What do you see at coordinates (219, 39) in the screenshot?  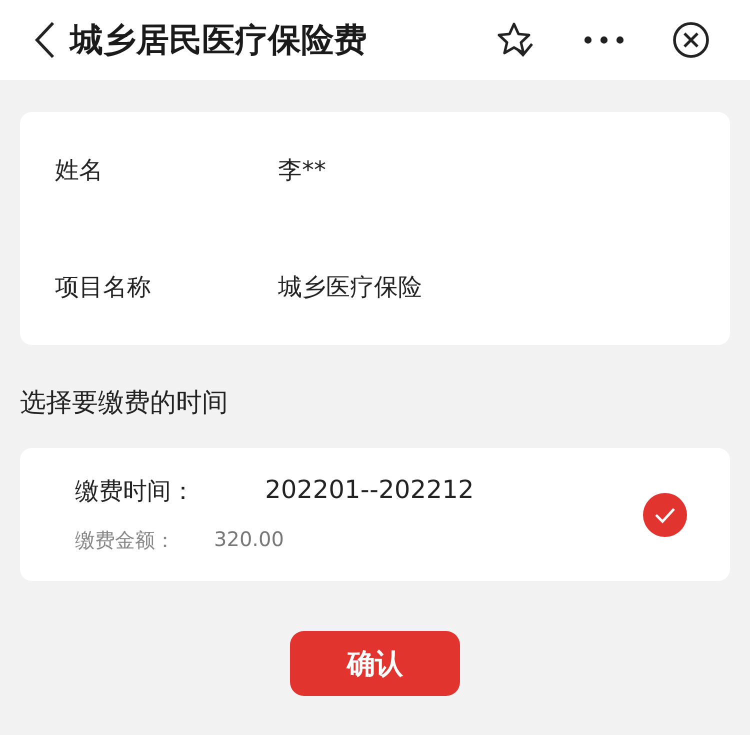 I see `page-title: 城乡居民医疗保险费` at bounding box center [219, 39].